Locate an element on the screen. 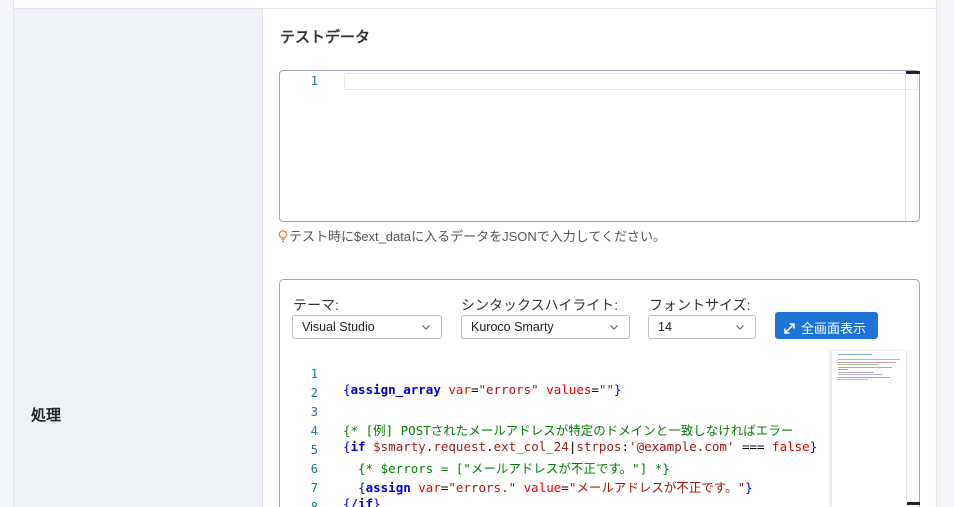  editor-scrollbar is located at coordinates (912, 146).